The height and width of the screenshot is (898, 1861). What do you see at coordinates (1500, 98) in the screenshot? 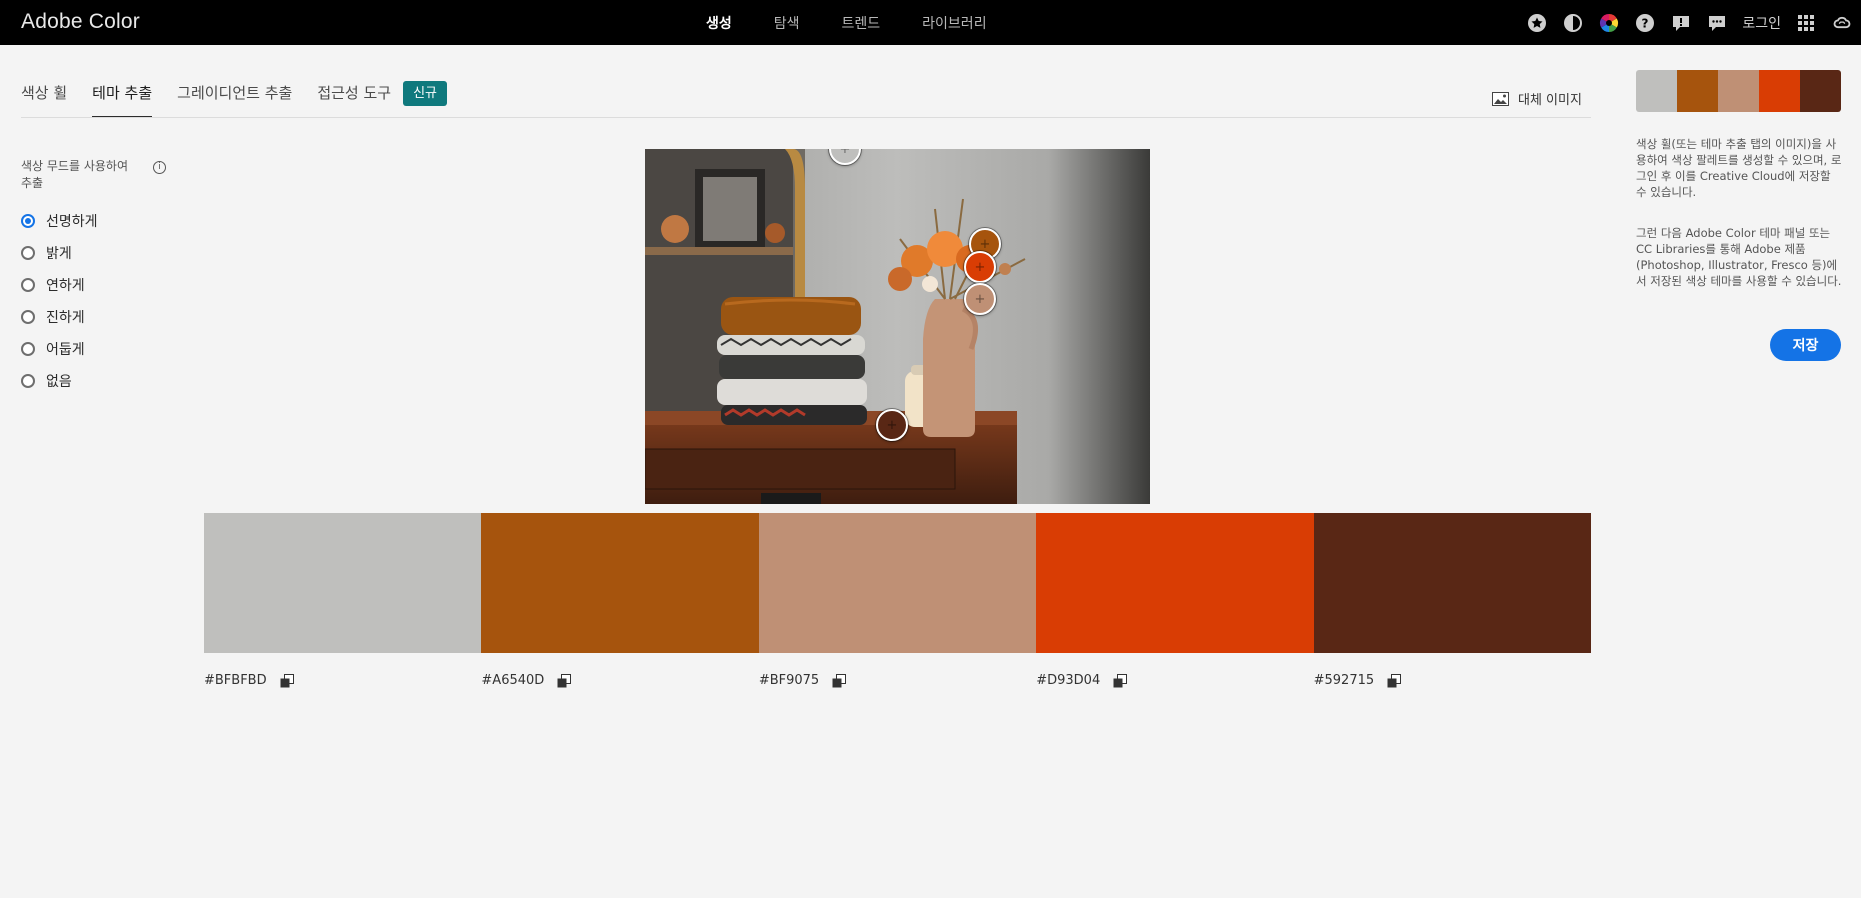
I see `image-icon` at bounding box center [1500, 98].